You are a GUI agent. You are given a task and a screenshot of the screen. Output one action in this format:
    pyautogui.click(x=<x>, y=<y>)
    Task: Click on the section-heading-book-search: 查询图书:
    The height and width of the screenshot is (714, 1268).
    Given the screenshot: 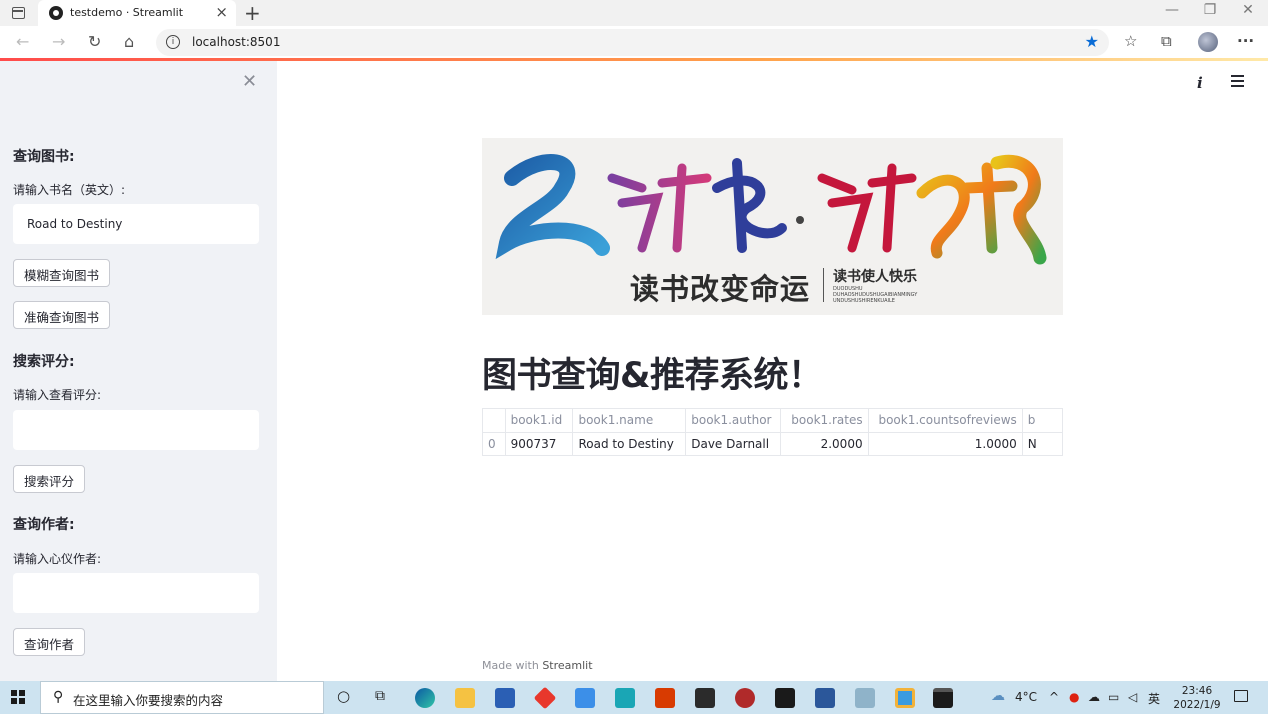 What is the action you would take?
    pyautogui.click(x=44, y=157)
    